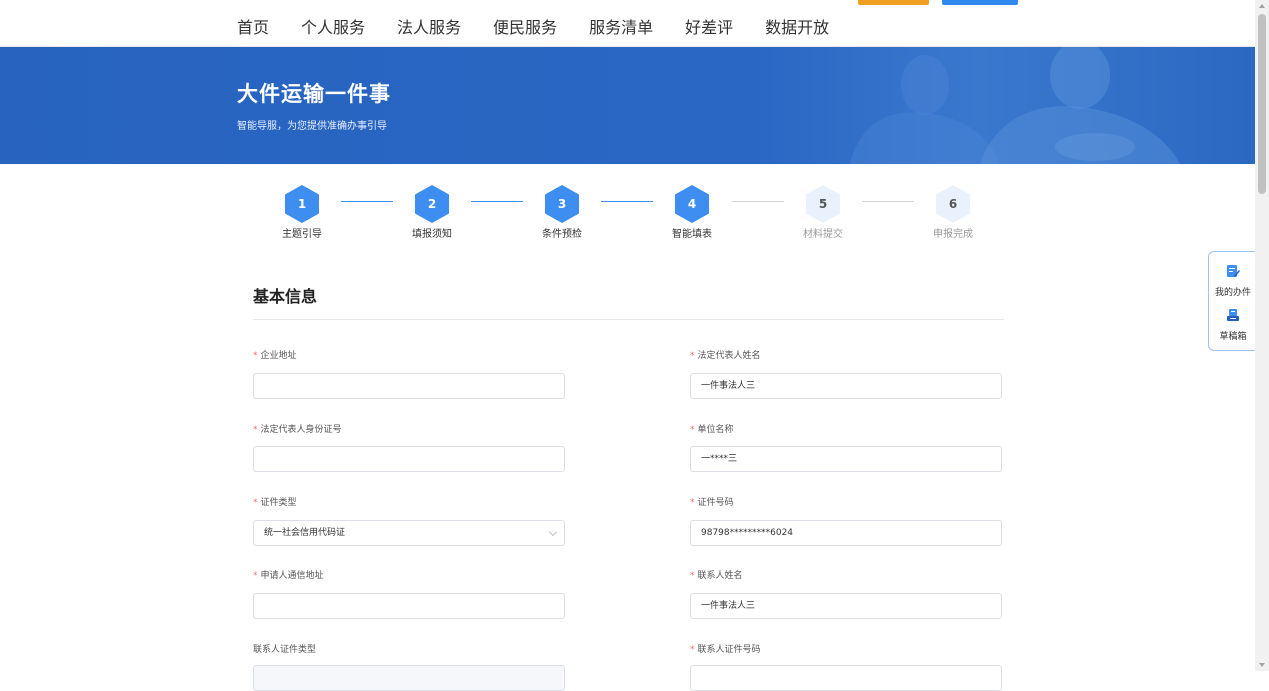 This screenshot has height=691, width=1269. I want to click on main-nav: 首页 个人服务 法人服务 便民服务 服务清单 好差评 数据开放, so click(549, 28).